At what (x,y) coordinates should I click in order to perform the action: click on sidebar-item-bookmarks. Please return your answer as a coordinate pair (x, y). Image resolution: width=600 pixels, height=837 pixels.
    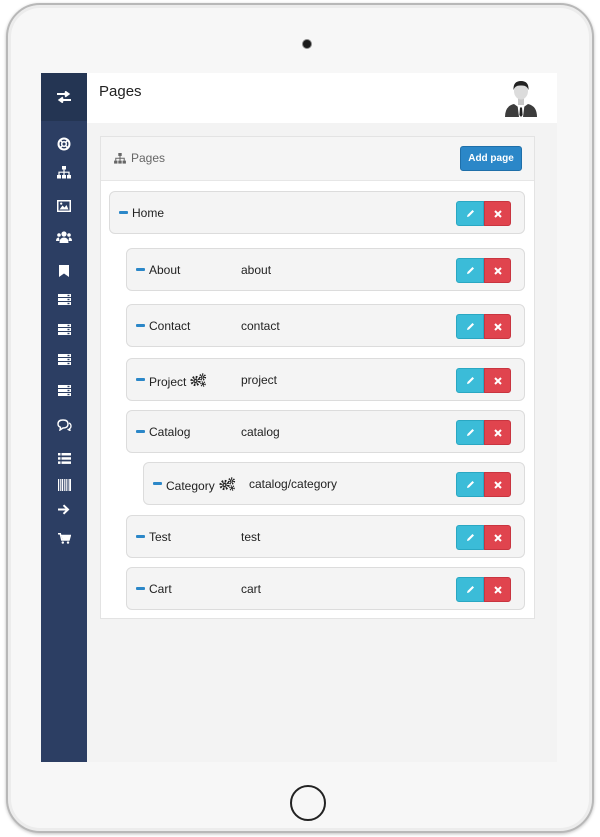
    Looking at the image, I should click on (64, 271).